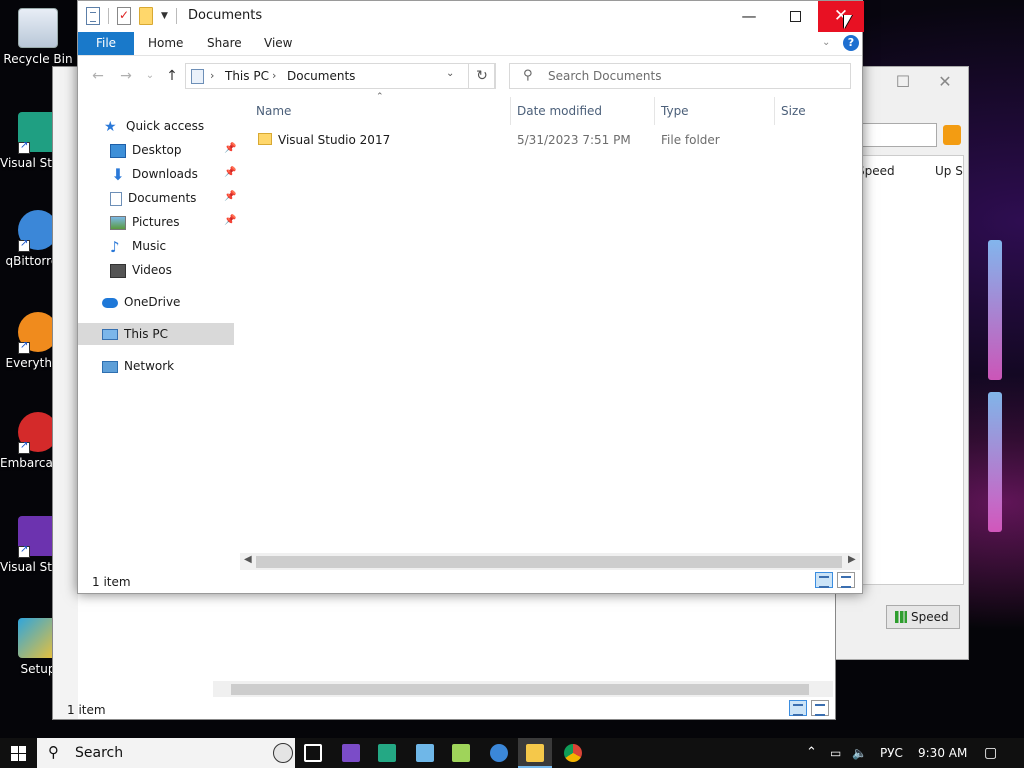 The image size is (1024, 768). I want to click on breadcrumb-documents: Documents, so click(321, 76).